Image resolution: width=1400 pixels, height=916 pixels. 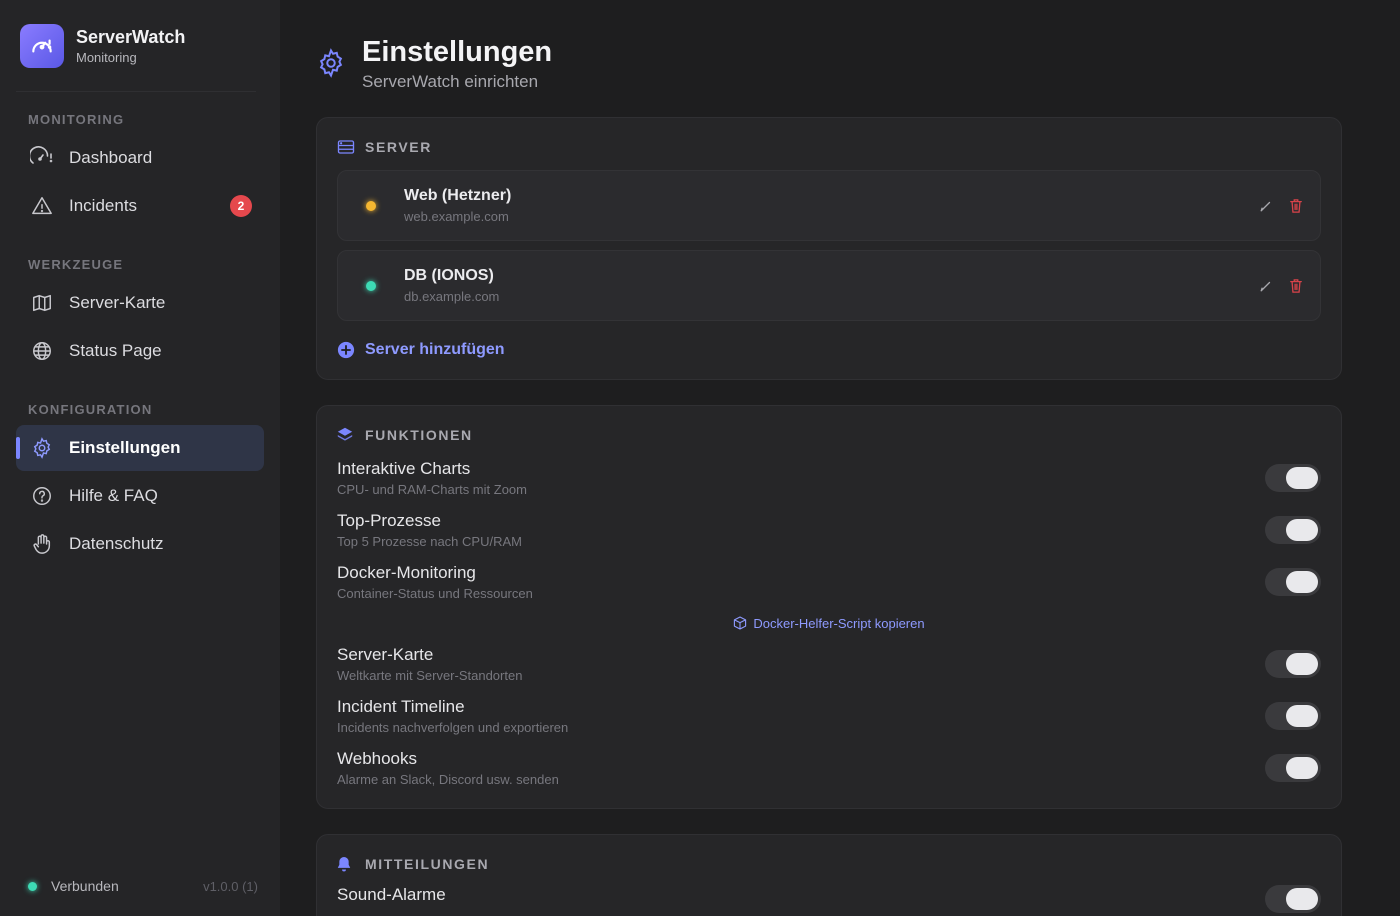 I want to click on connection-status: Verbunden, so click(x=85, y=886).